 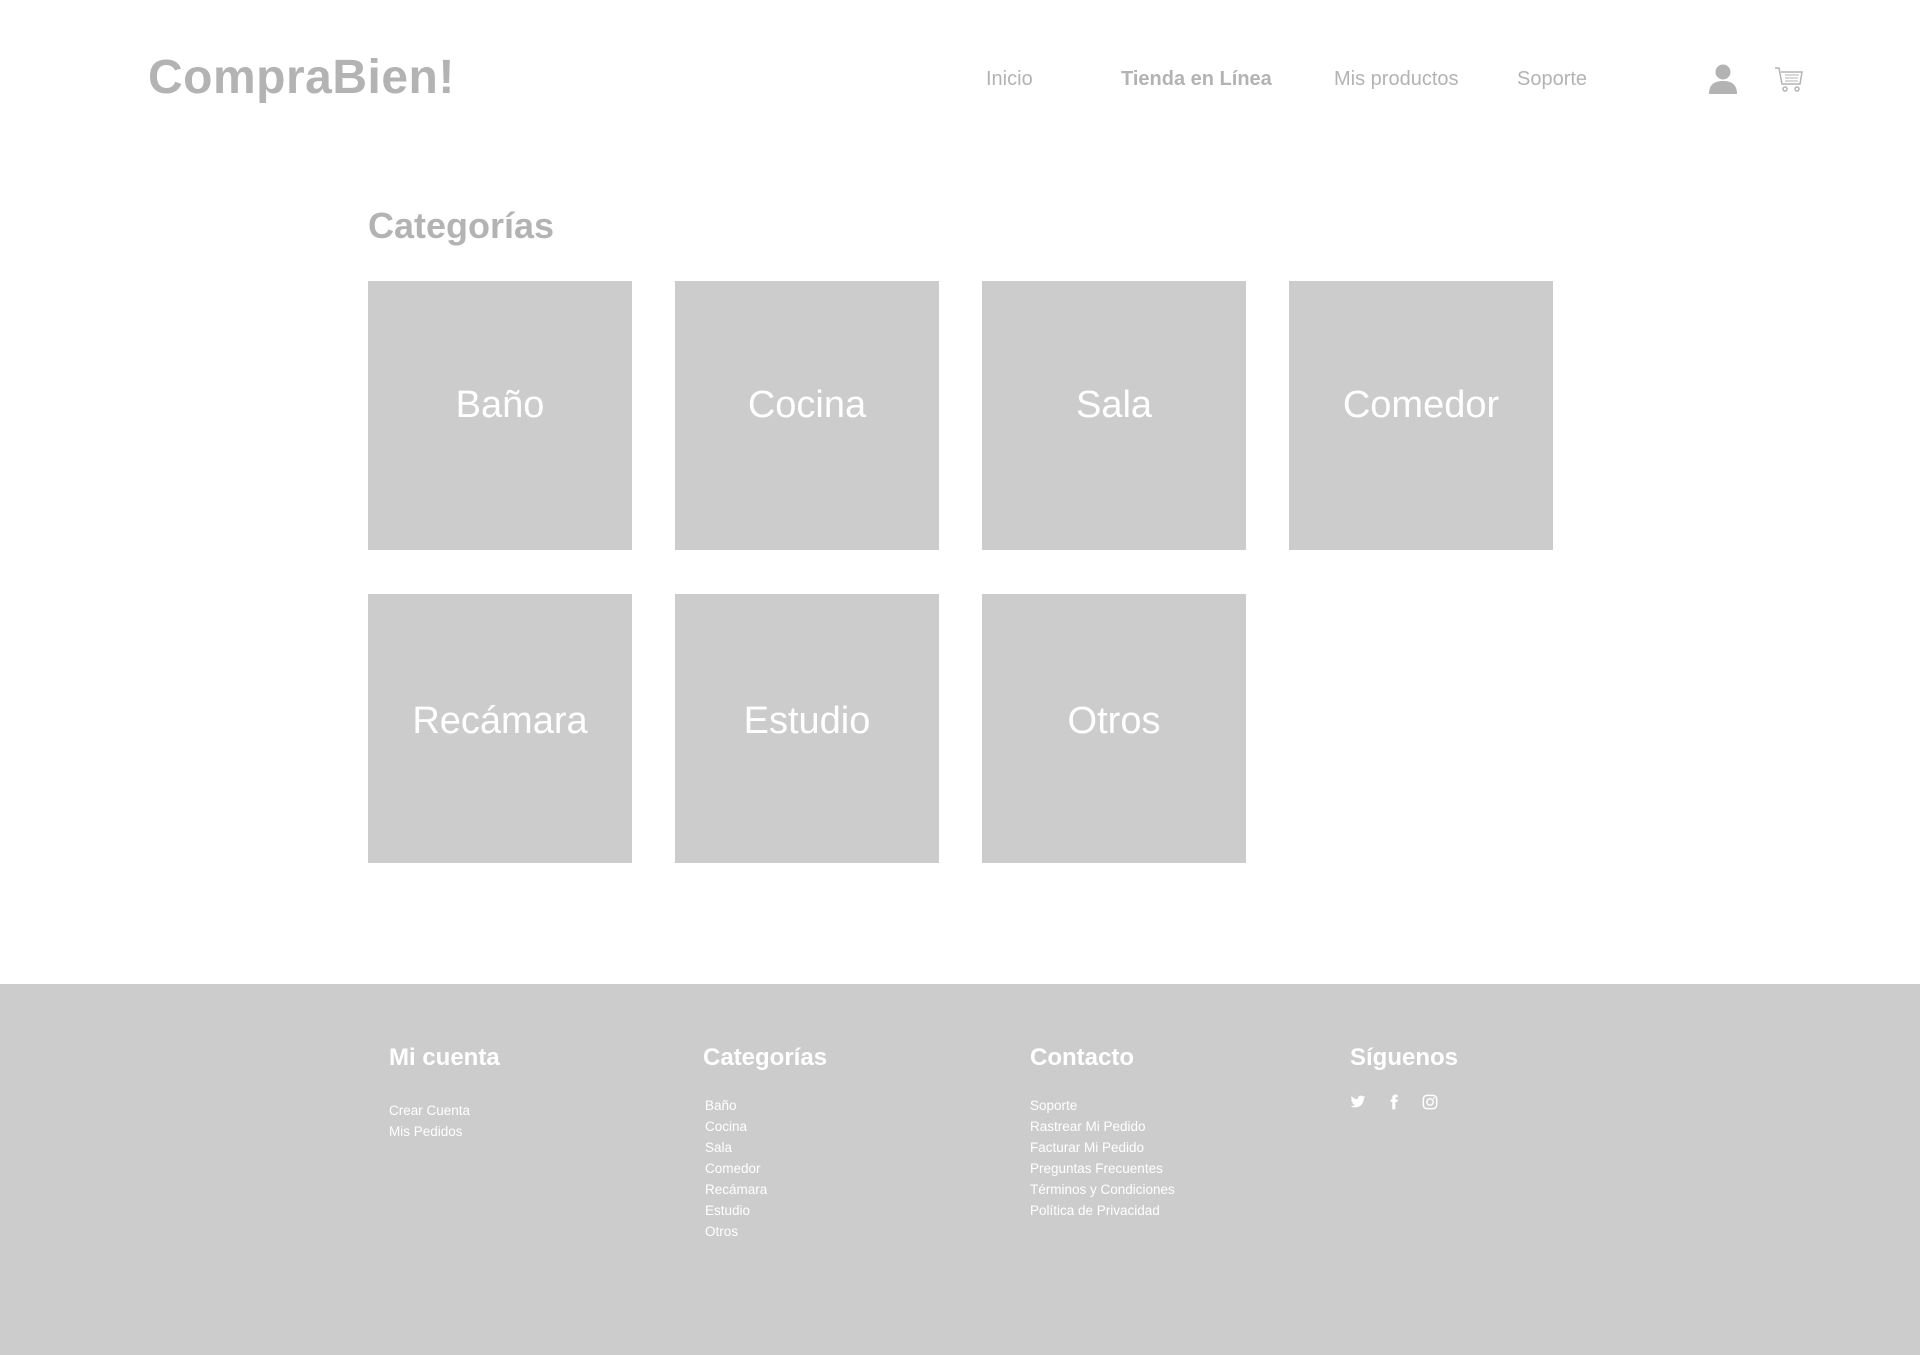 I want to click on footer-account: Mi cuenta Crear Cuenta Mis Pedidos, so click(x=444, y=1093).